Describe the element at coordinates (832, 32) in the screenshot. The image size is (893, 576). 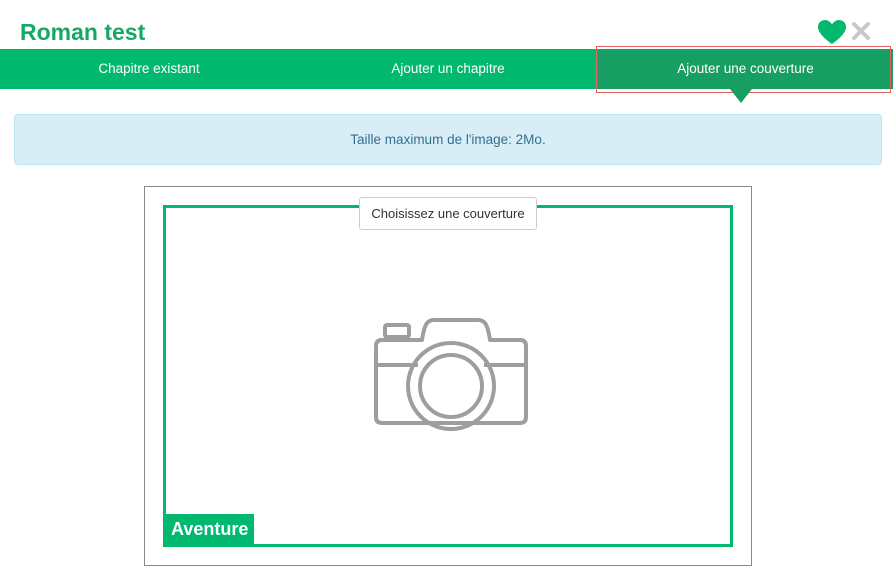
I see `heart-icon` at that location.